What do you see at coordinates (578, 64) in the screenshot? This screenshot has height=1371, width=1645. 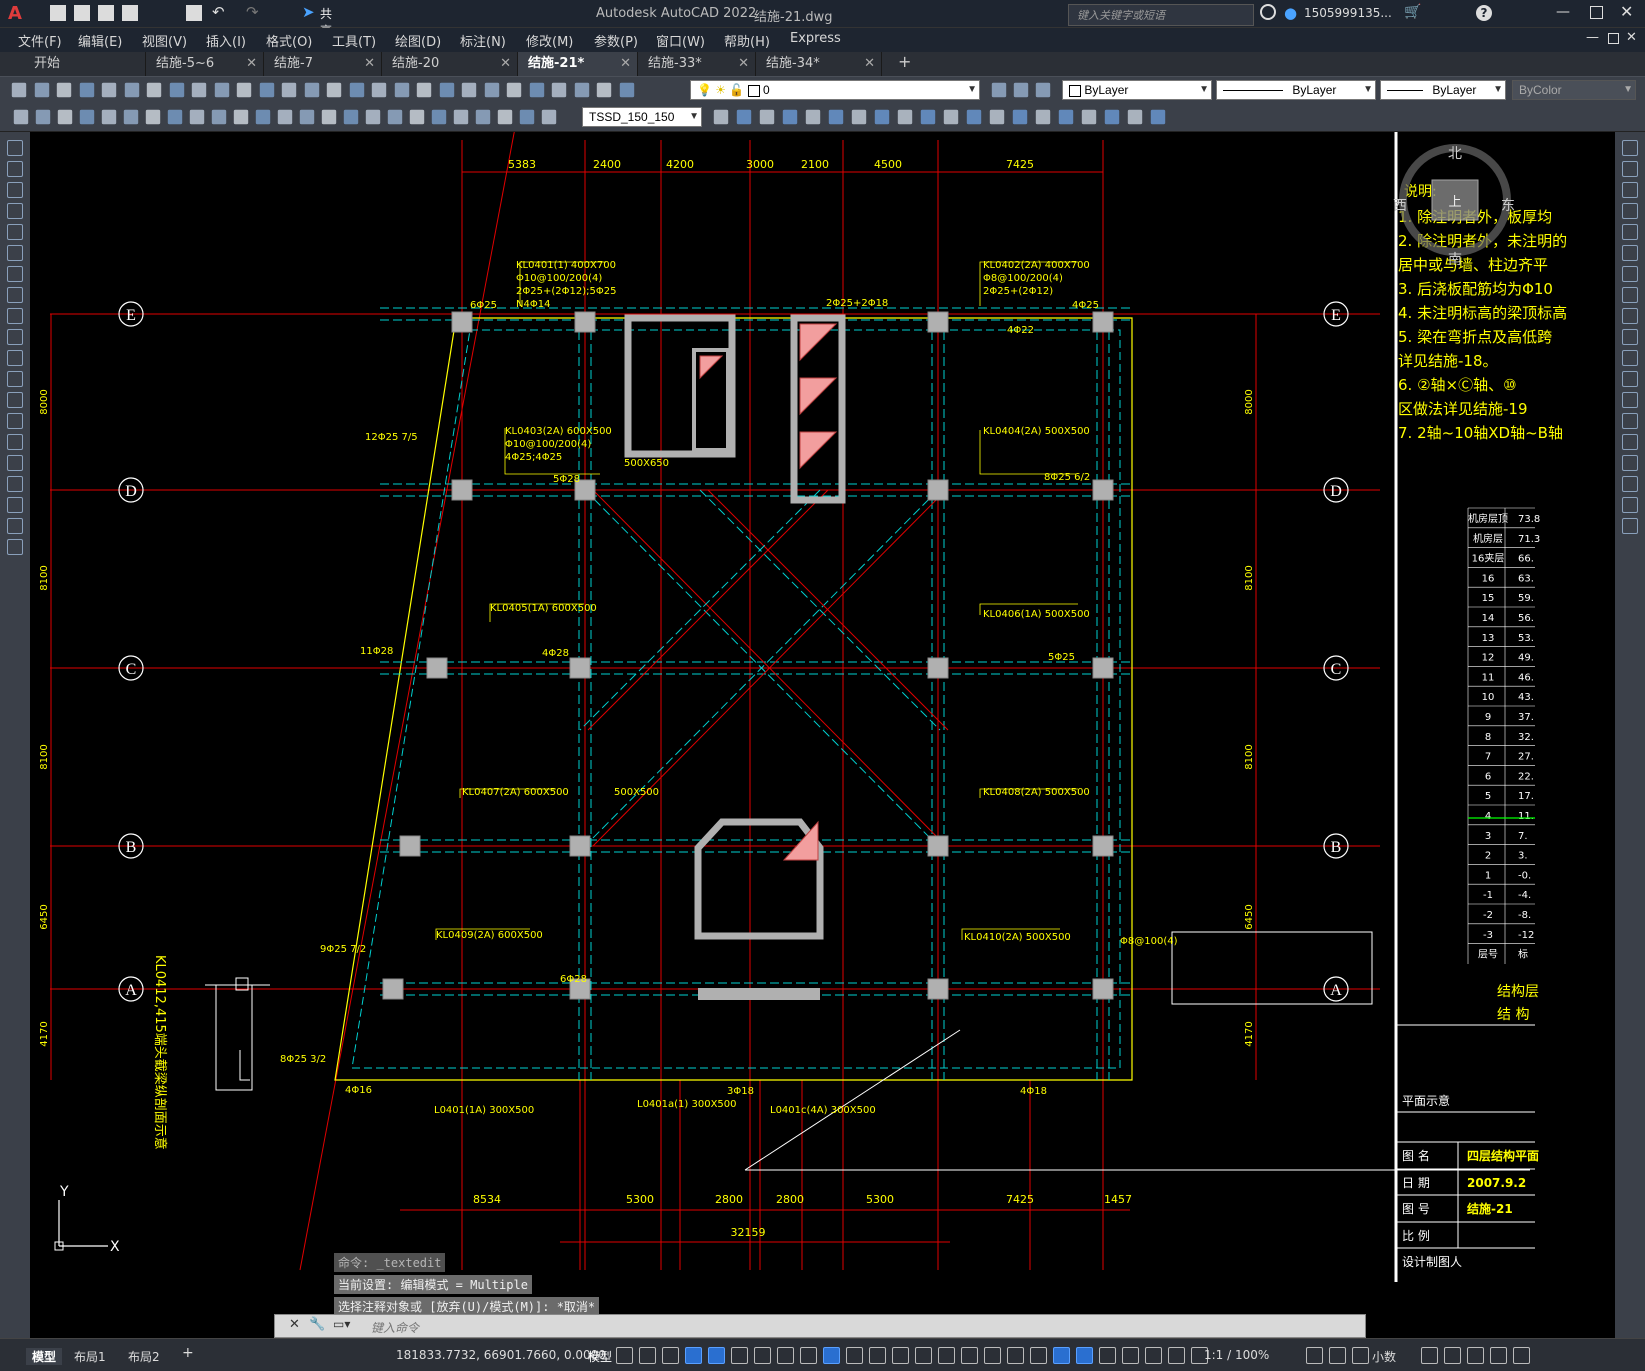 I see `tab-jieshi-21: 结施-21* ✕` at bounding box center [578, 64].